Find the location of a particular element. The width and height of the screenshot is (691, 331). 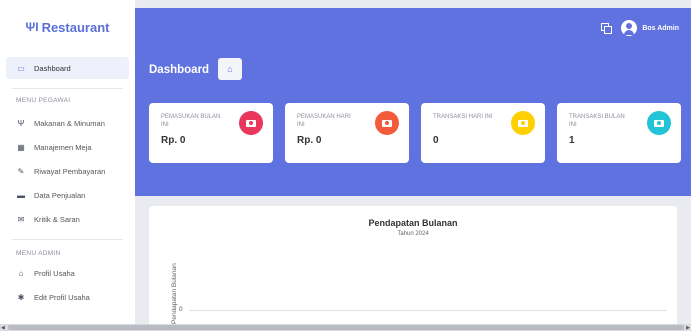

page-title: Dashboard is located at coordinates (179, 70).